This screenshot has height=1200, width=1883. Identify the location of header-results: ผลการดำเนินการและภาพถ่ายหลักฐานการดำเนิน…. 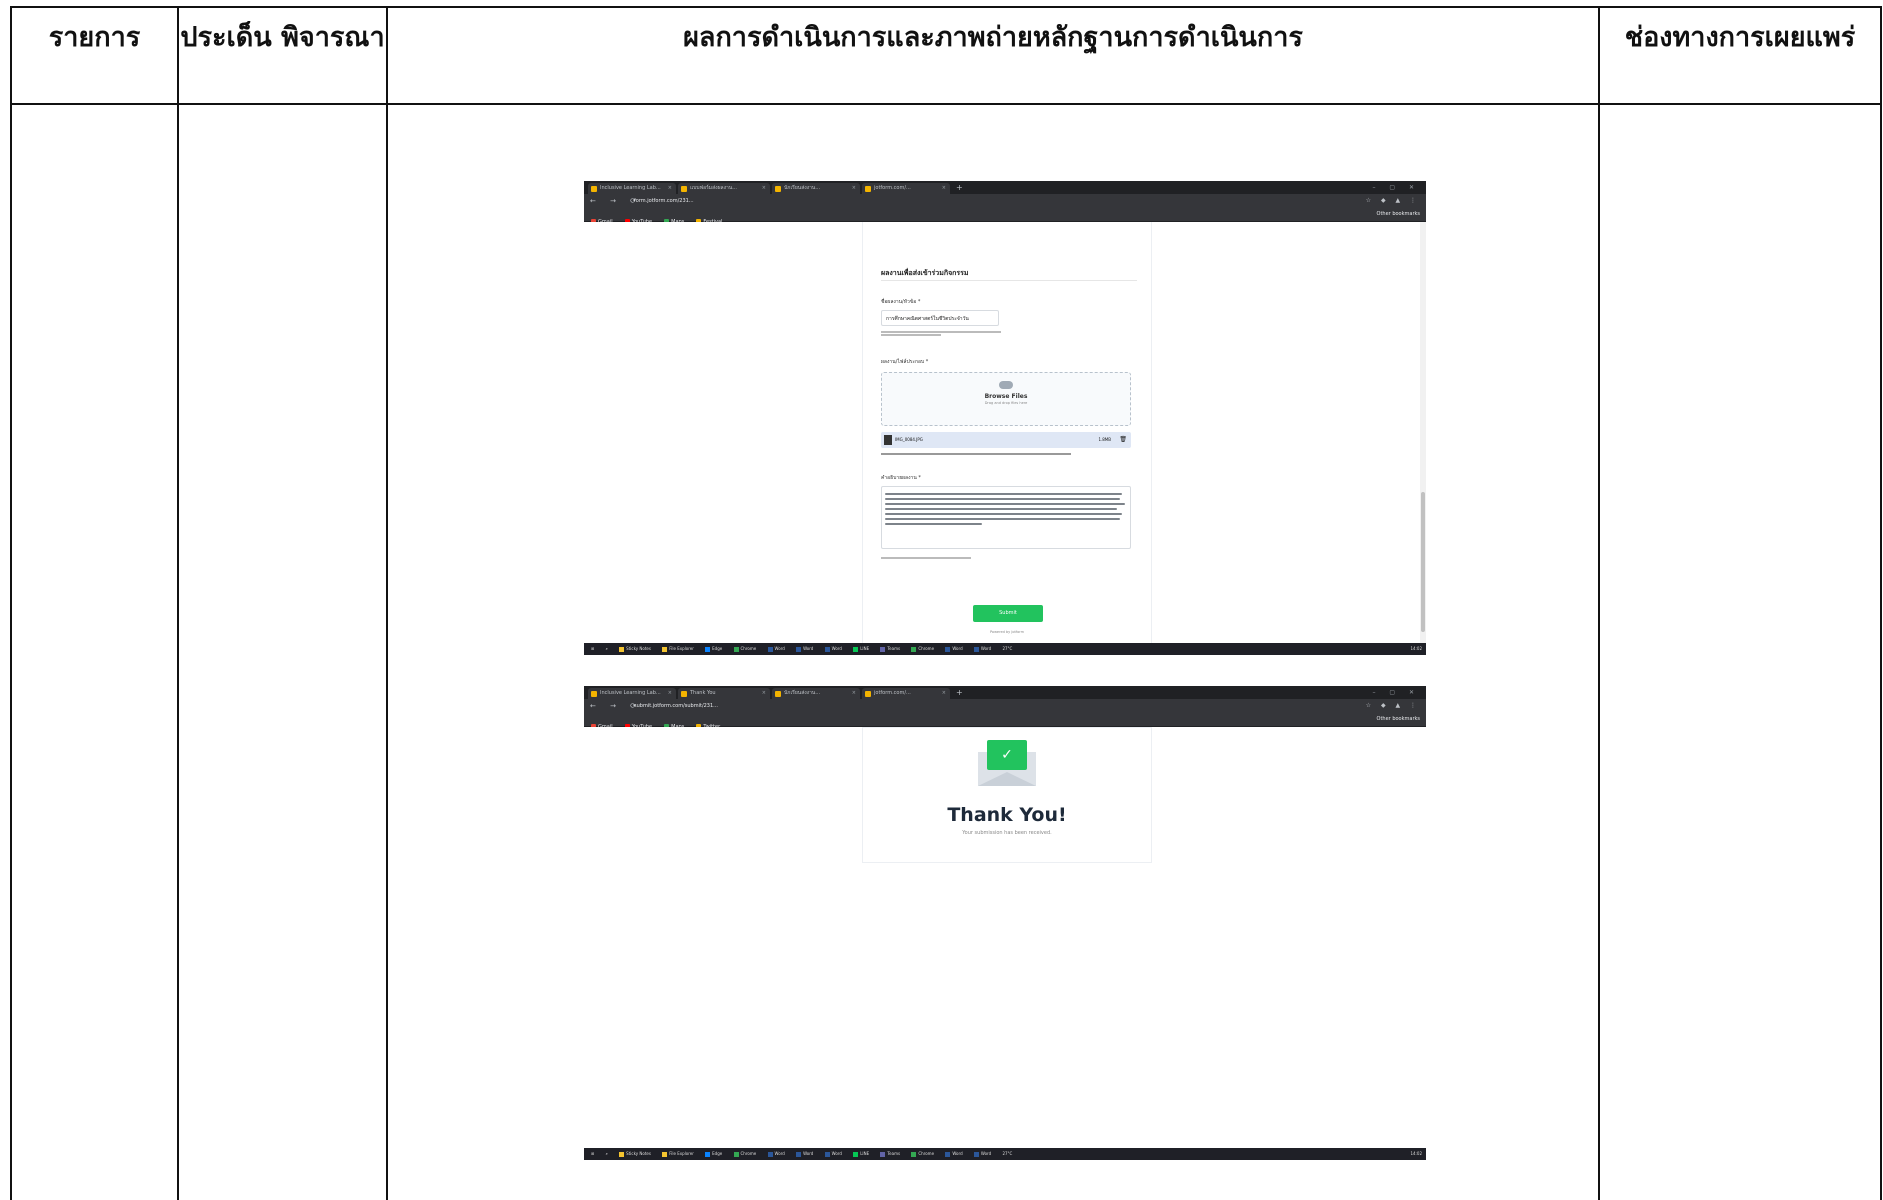
(993, 37).